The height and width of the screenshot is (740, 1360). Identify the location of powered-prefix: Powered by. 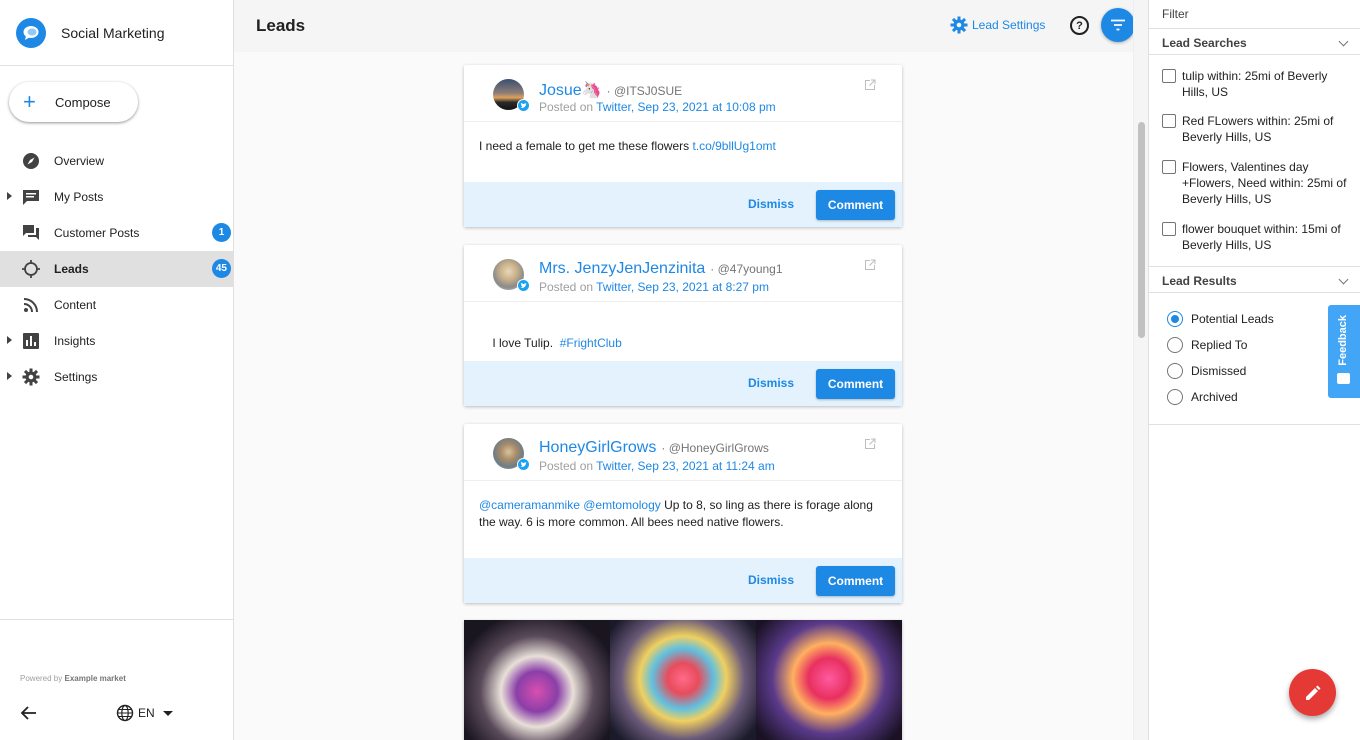
(41, 678).